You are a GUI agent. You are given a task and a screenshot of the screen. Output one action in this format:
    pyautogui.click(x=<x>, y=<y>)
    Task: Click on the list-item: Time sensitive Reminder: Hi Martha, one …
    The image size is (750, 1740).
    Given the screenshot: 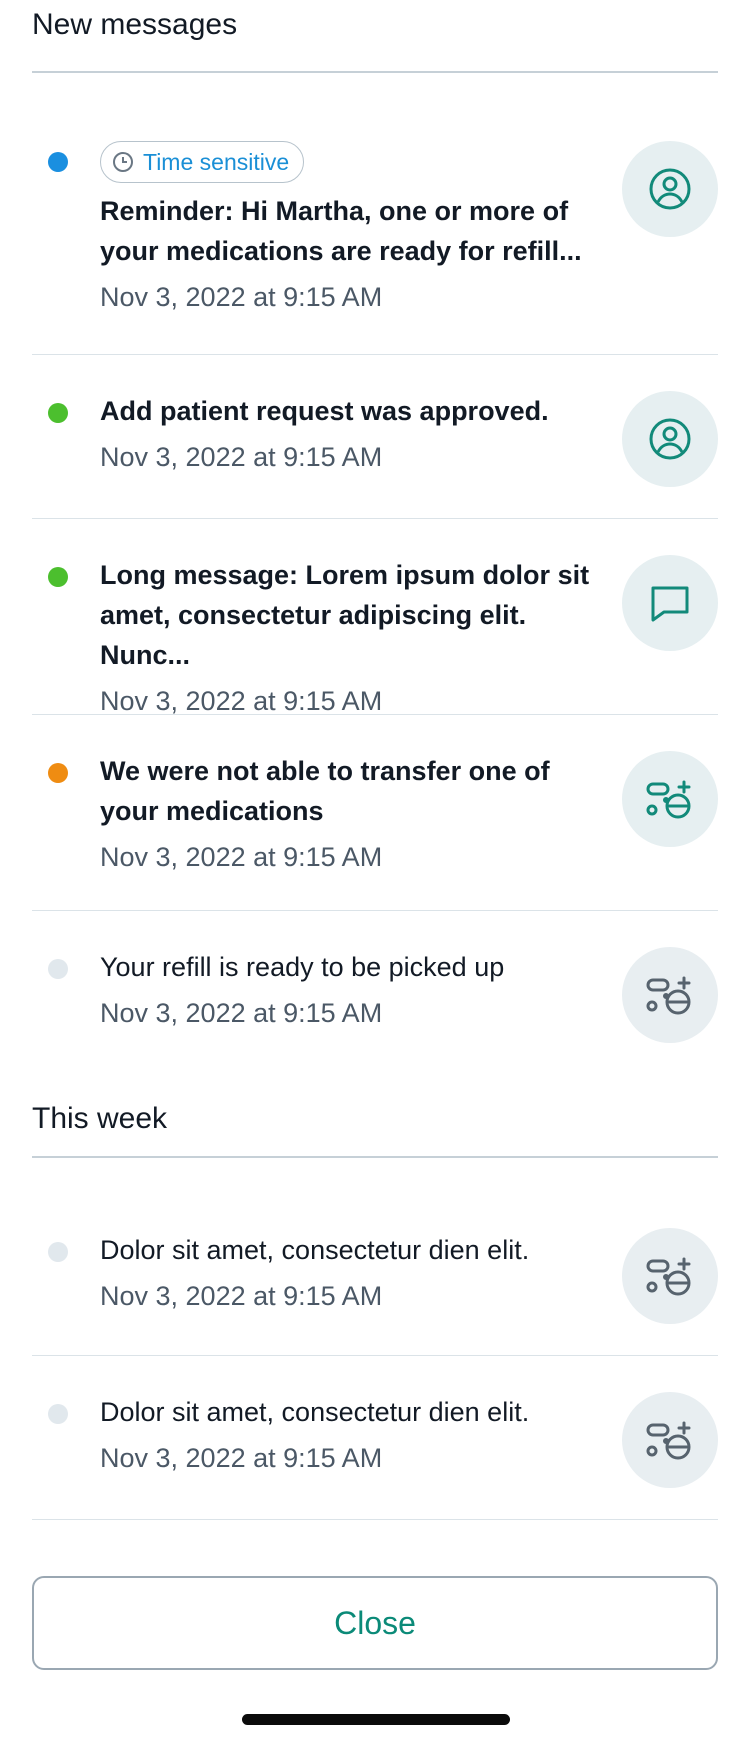 What is the action you would take?
    pyautogui.click(x=375, y=214)
    